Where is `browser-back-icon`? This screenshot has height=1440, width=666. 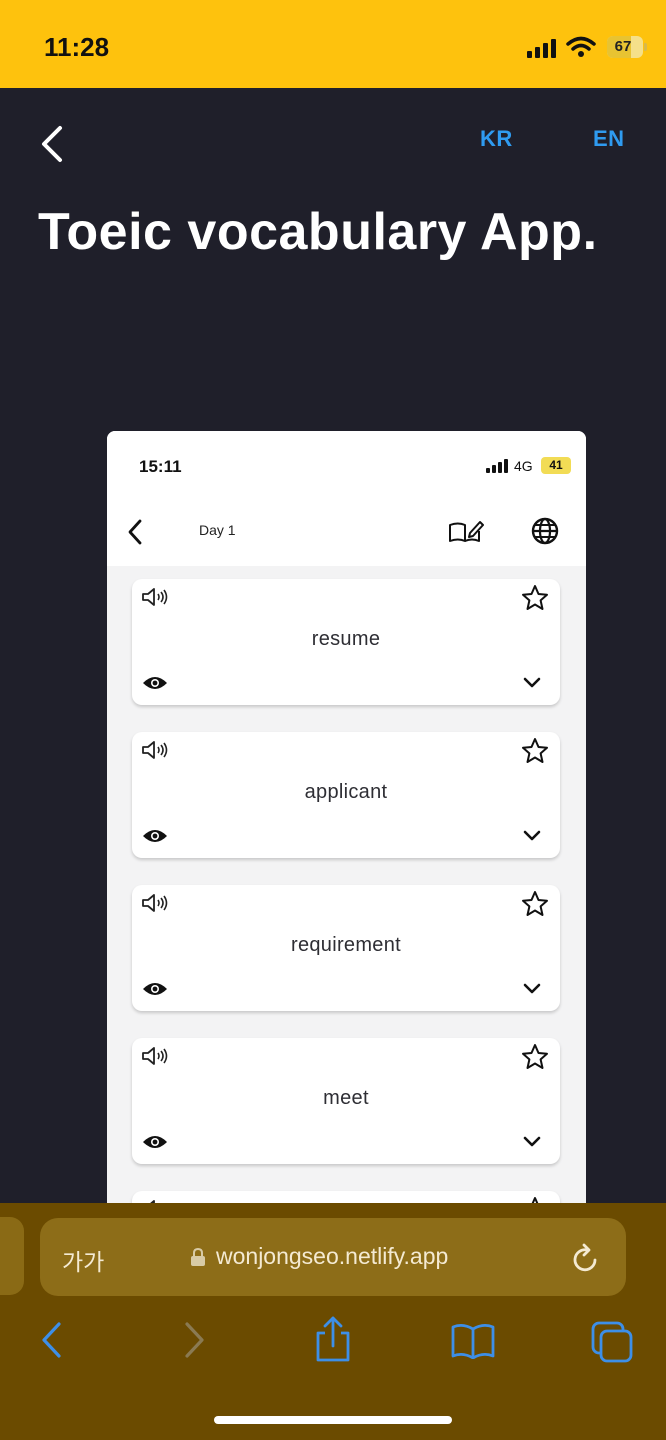 browser-back-icon is located at coordinates (52, 1340).